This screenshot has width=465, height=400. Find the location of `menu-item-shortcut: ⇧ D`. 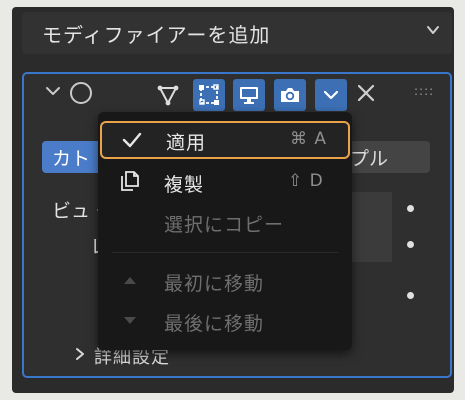

menu-item-shortcut: ⇧ D is located at coordinates (306, 181).